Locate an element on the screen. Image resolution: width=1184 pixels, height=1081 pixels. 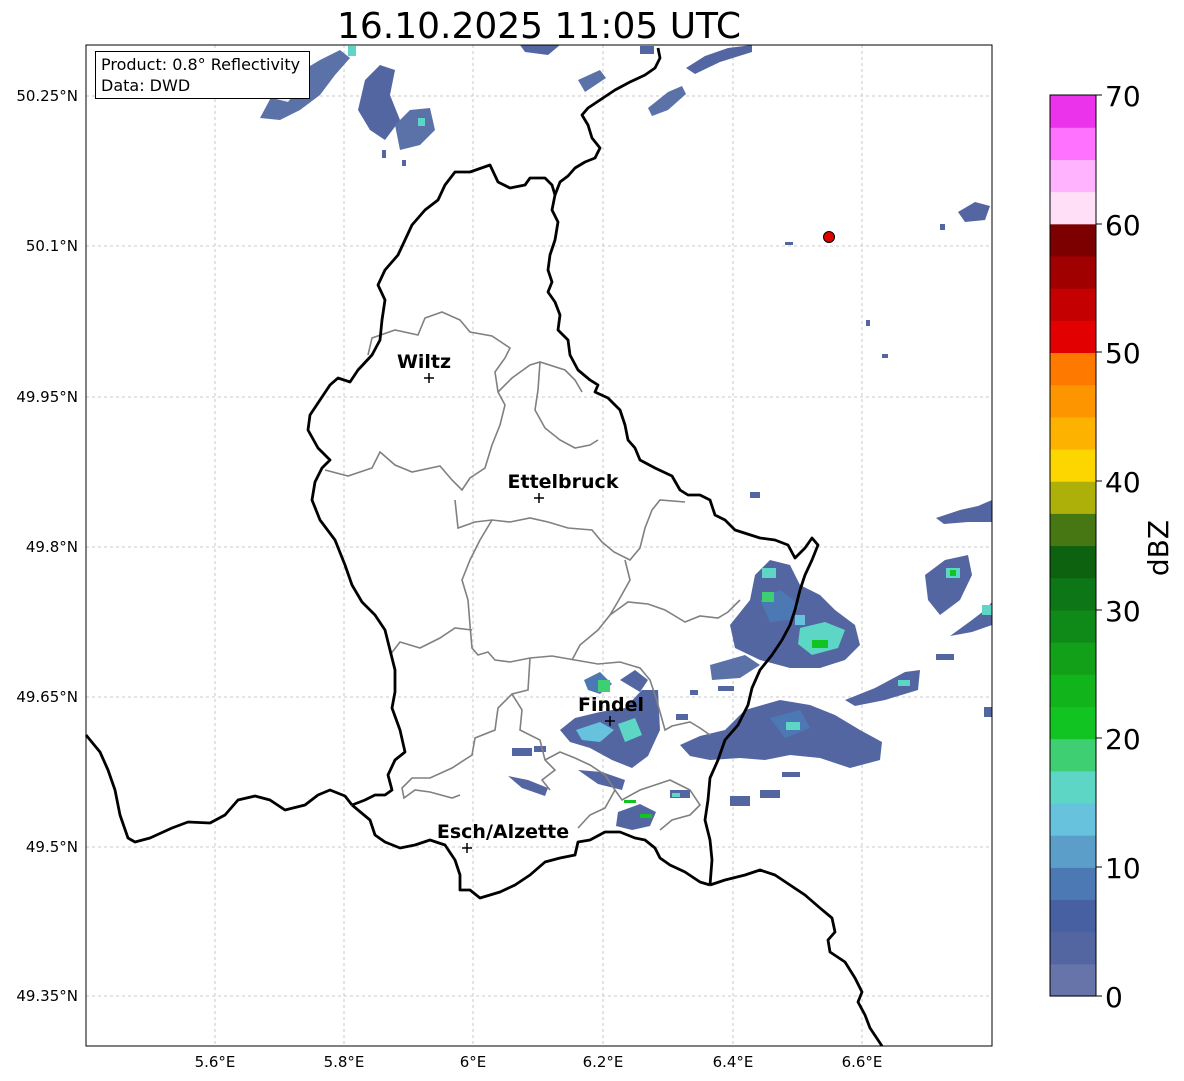
city-label-esch-alzette: Esch/Alzette is located at coordinates (503, 832).